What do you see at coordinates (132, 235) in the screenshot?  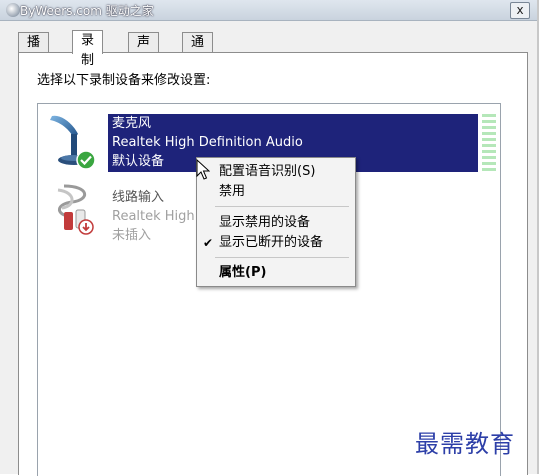 I see `device-status: 未插入` at bounding box center [132, 235].